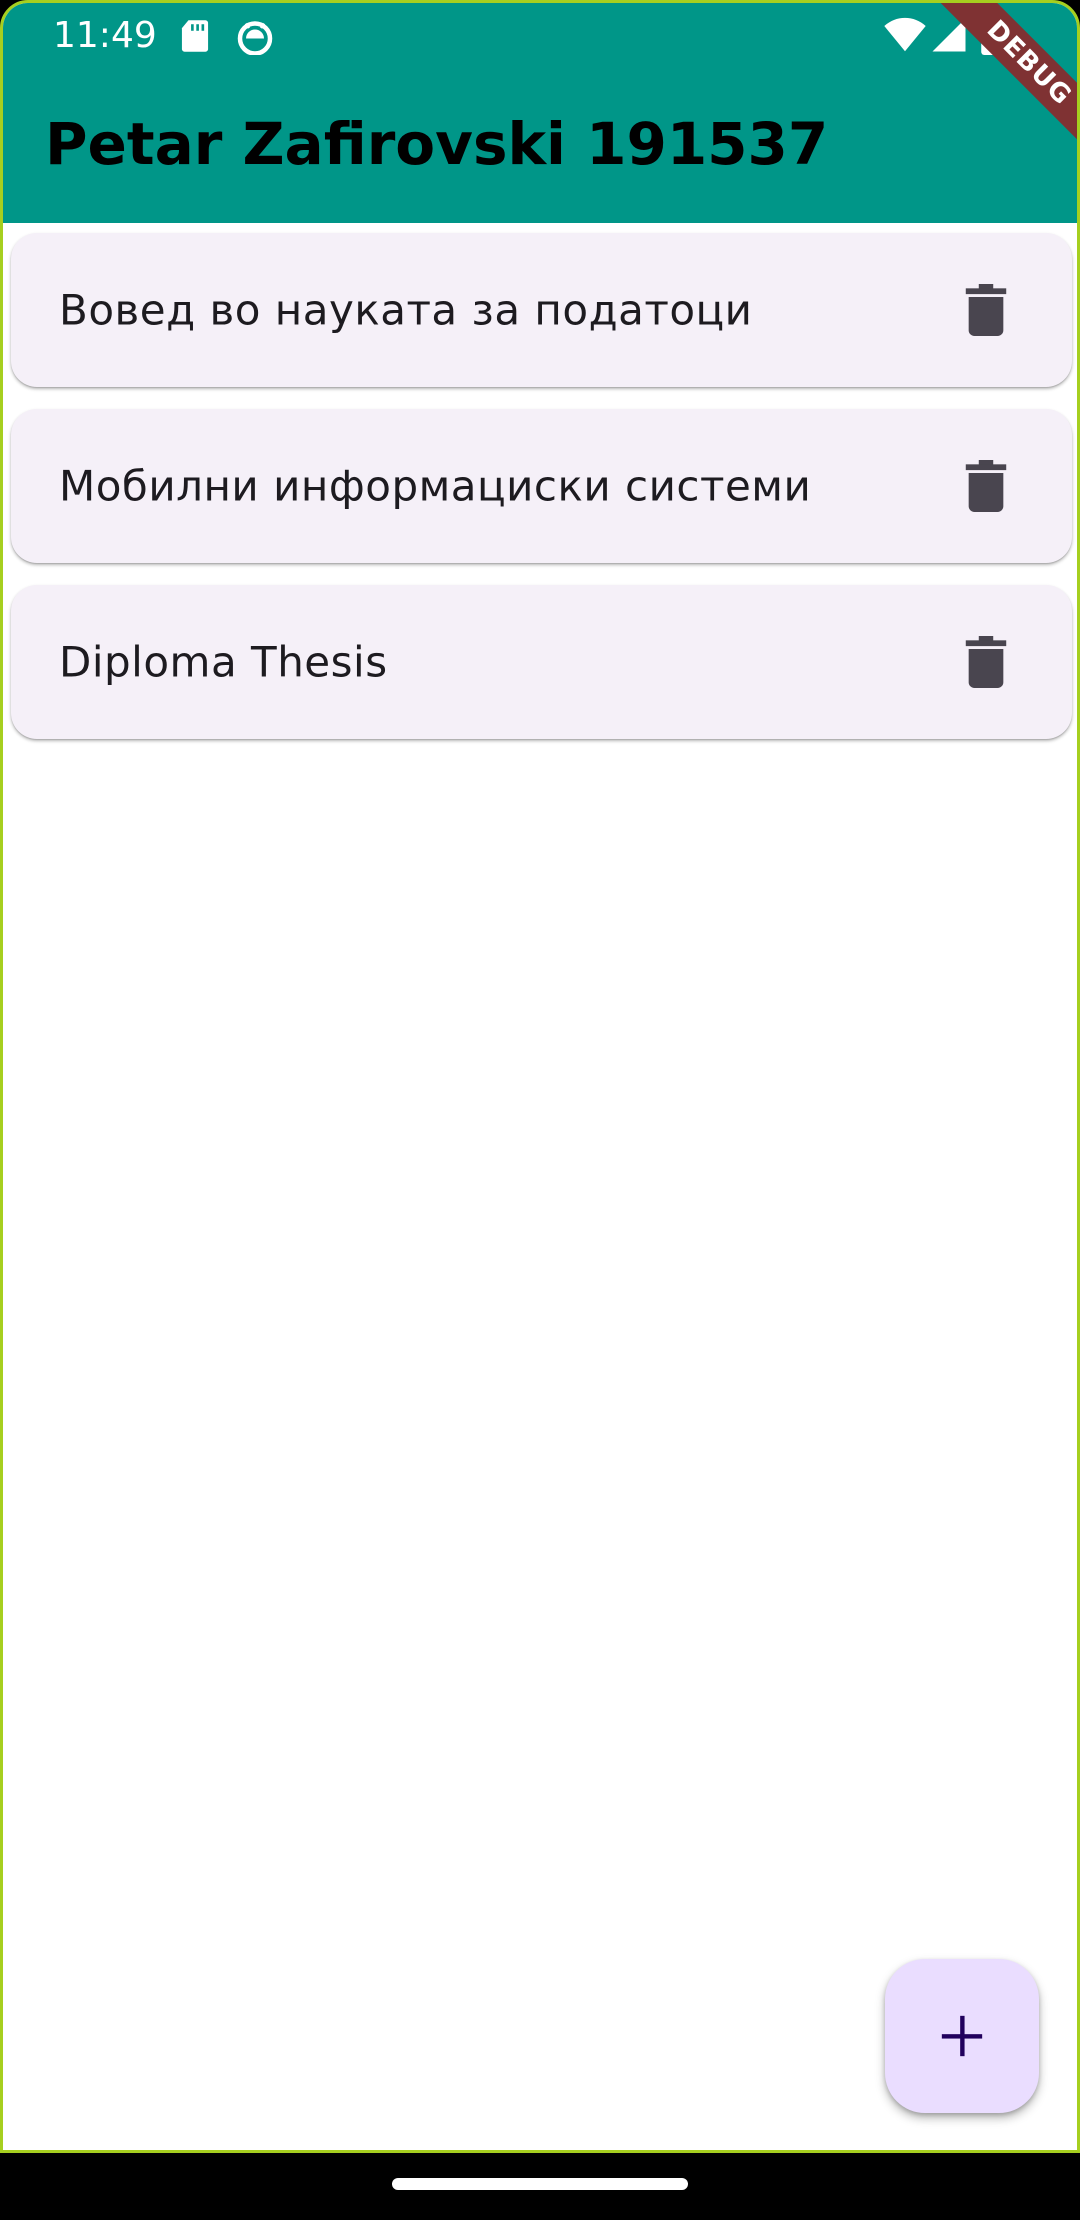  I want to click on app-bar: Petar Zafirovski 191537, so click(540, 146).